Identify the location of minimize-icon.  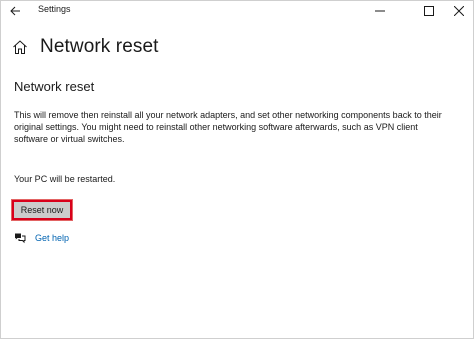
(380, 11).